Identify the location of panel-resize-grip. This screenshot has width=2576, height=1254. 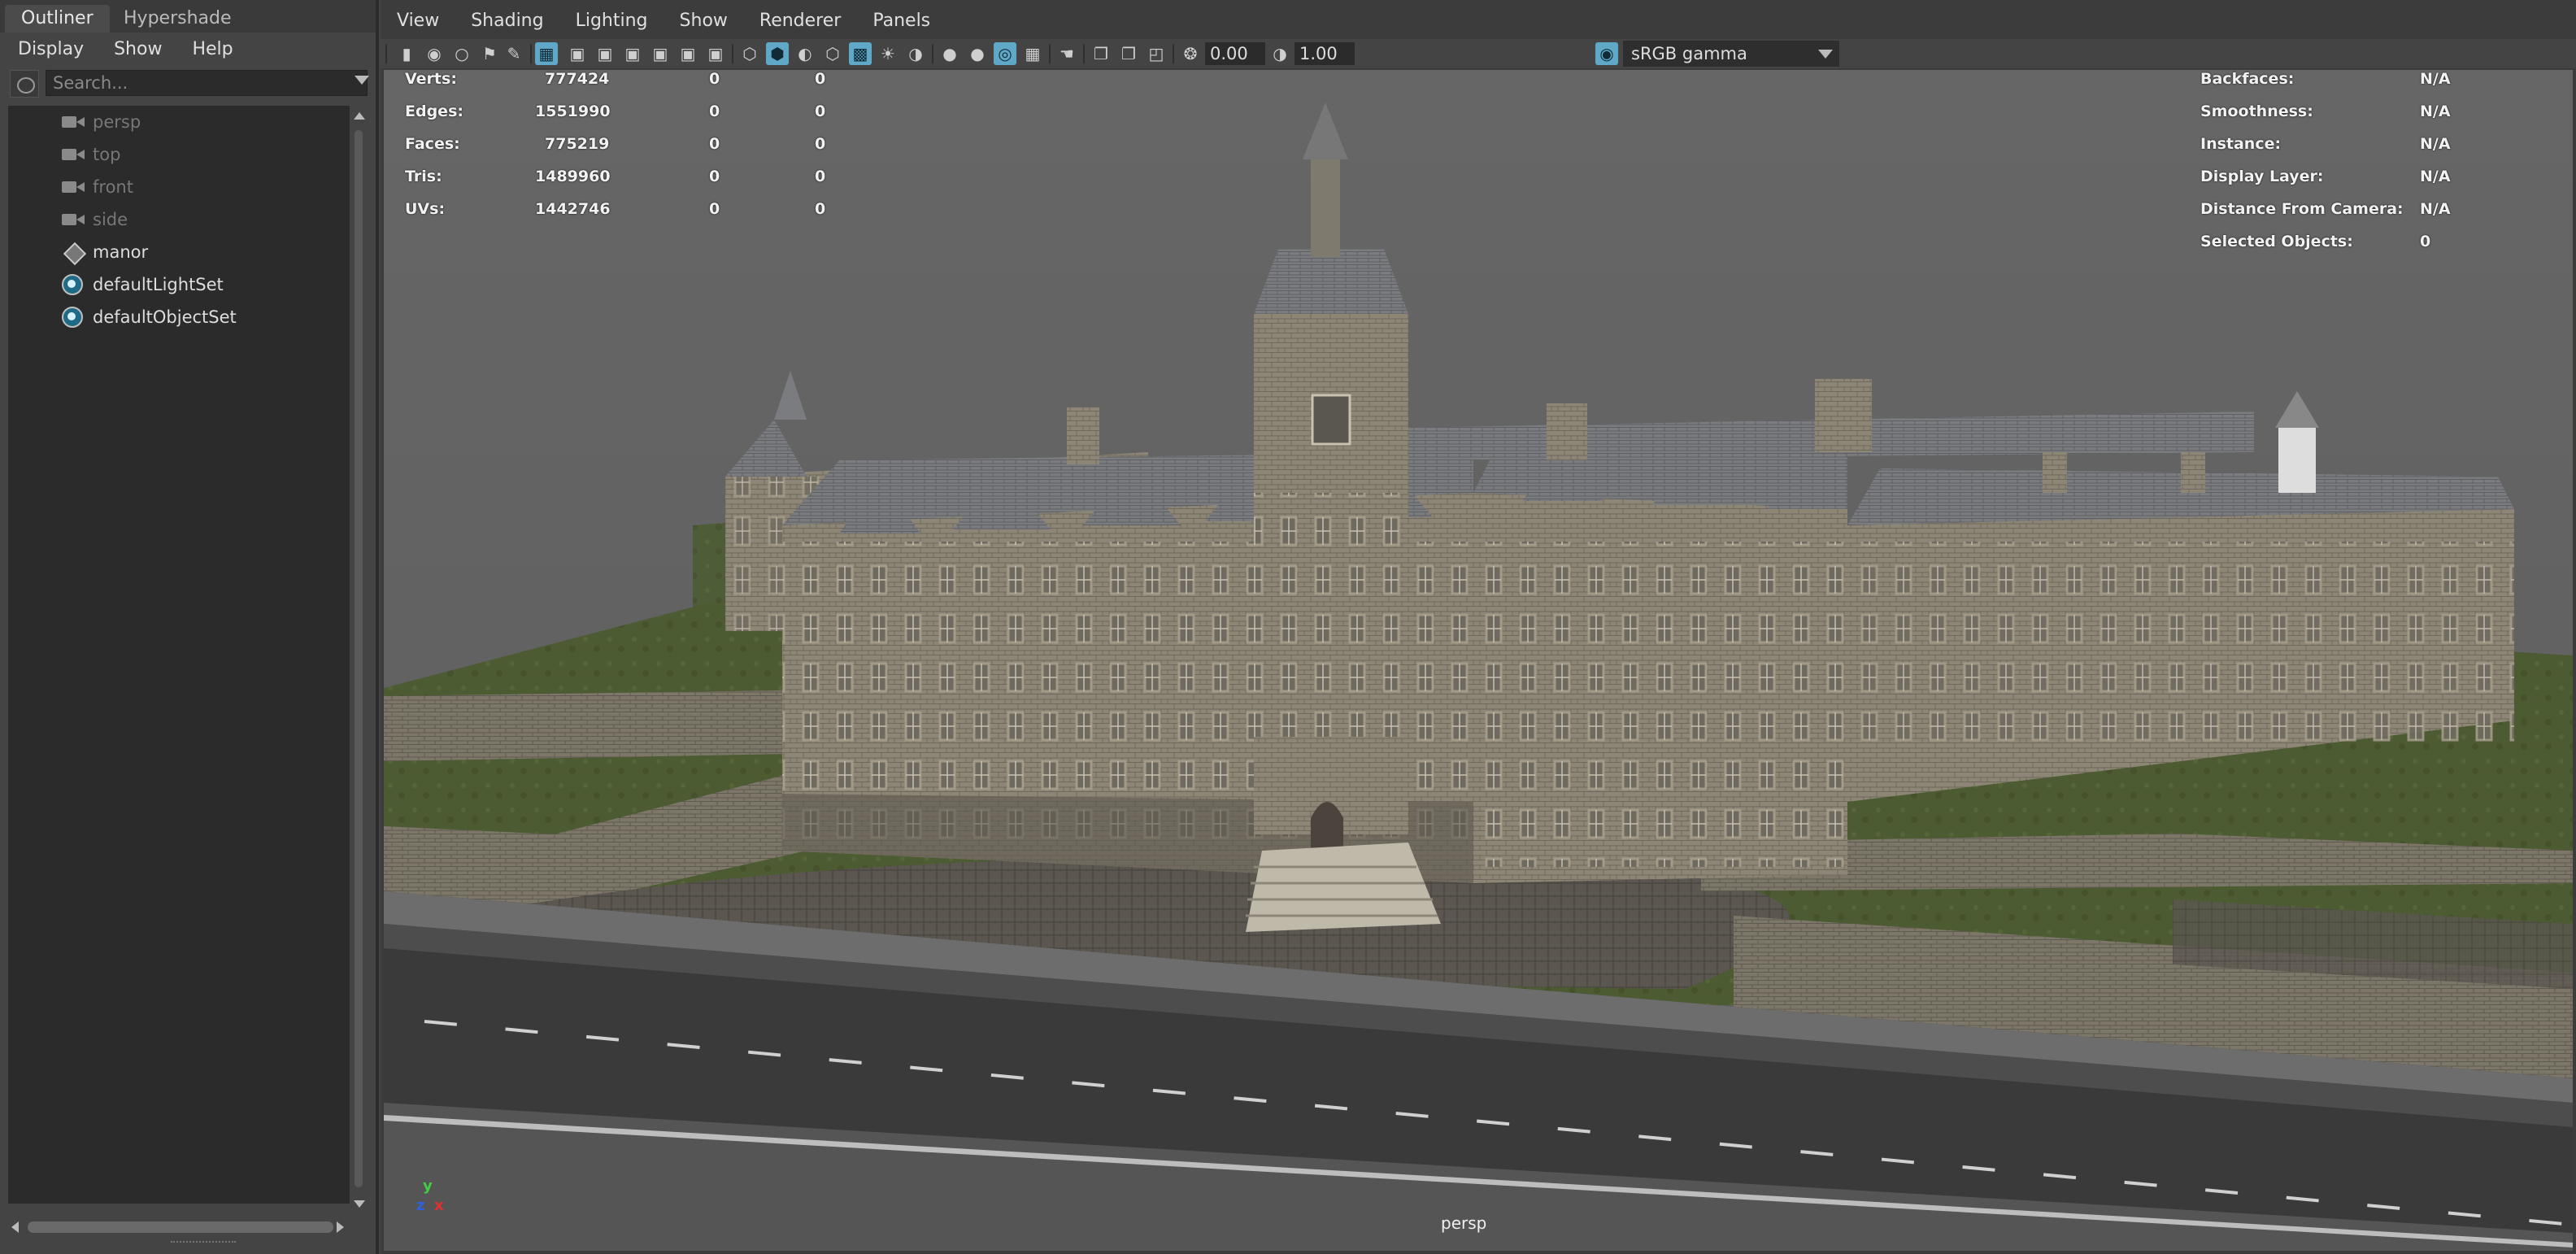
(204, 1244).